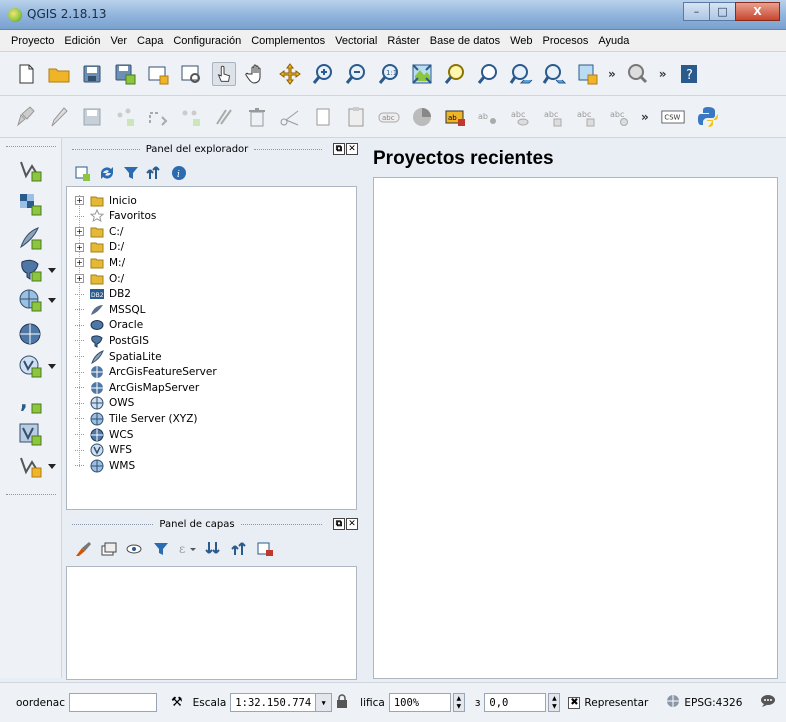  Describe the element at coordinates (515, 702) in the screenshot. I see `rotation-field: 0,0` at that location.